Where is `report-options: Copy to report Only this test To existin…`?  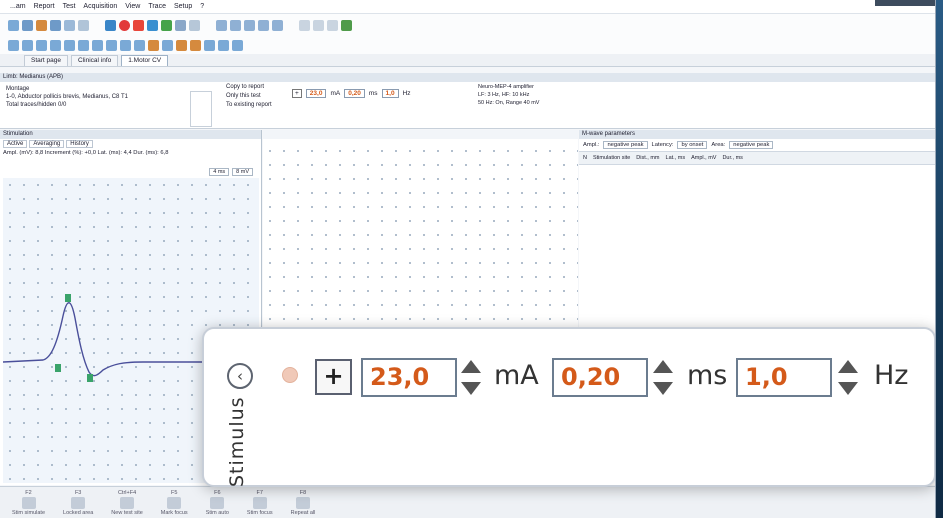 report-options: Copy to report Only this test To existin… is located at coordinates (249, 96).